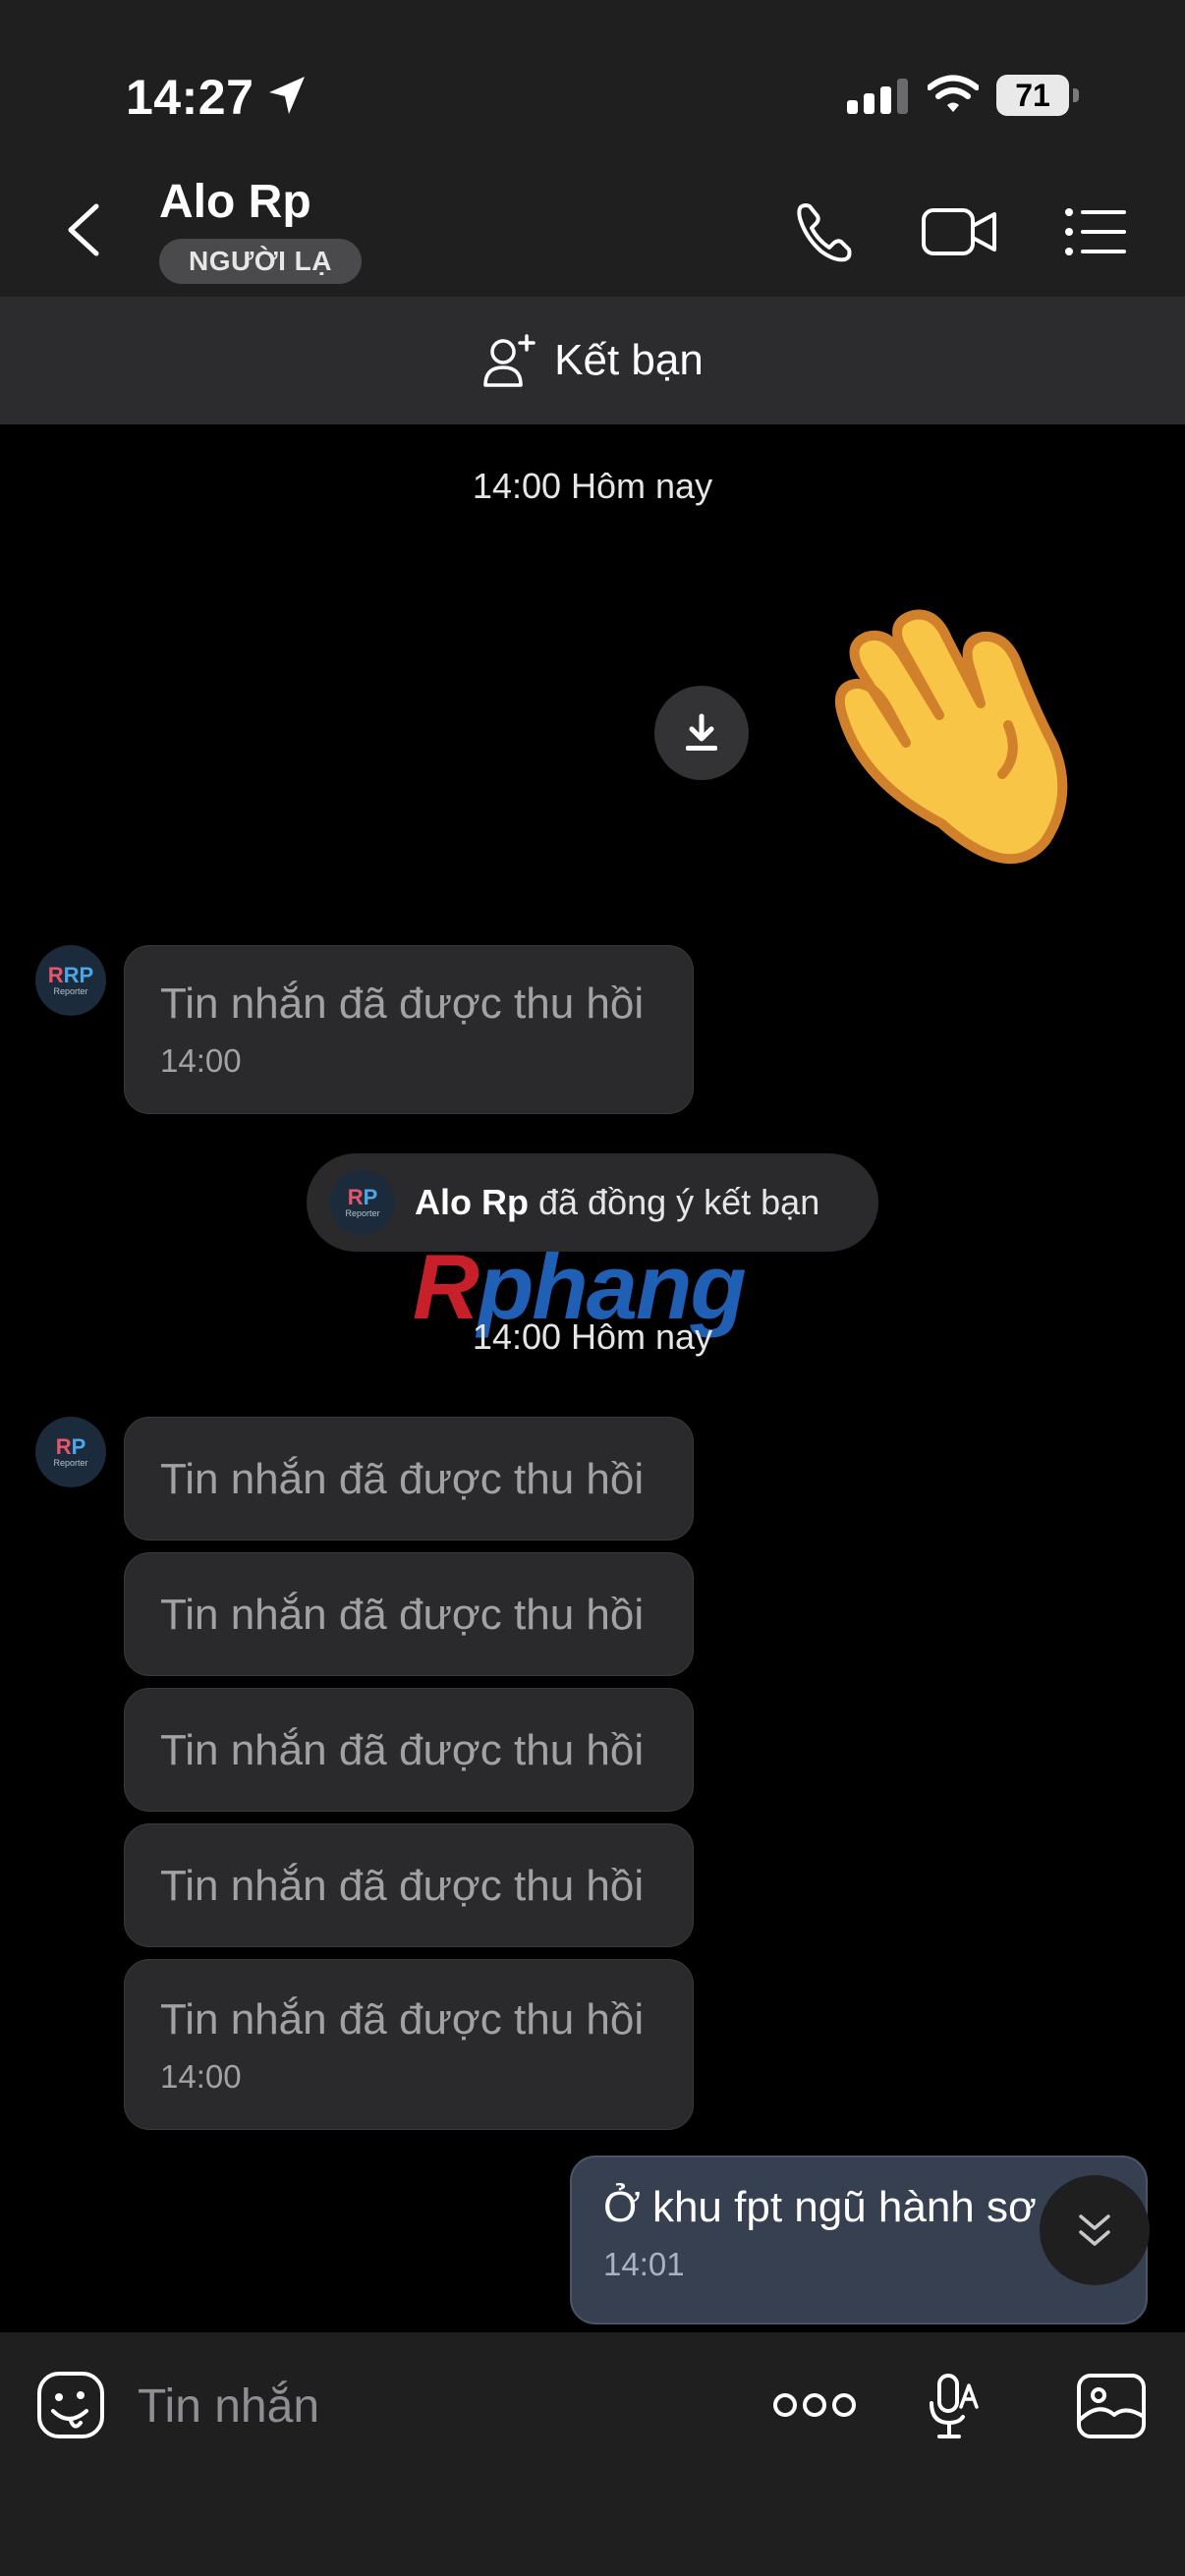 This screenshot has height=2576, width=1185. I want to click on add-person-icon, so click(509, 360).